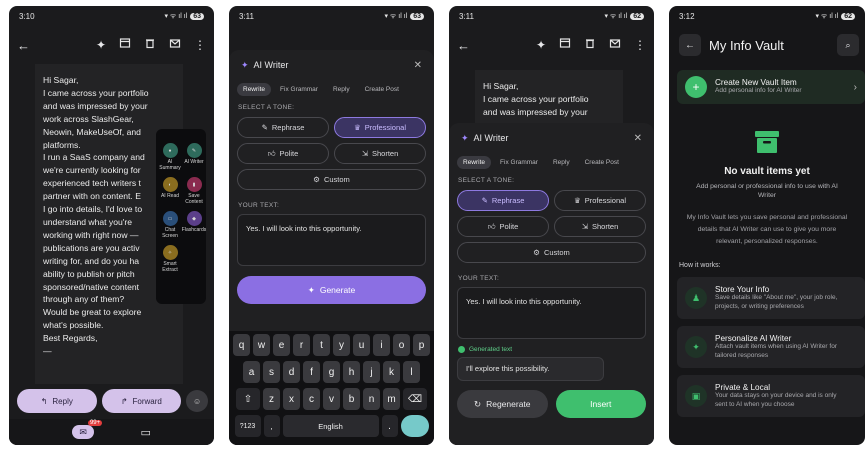 The height and width of the screenshot is (449, 865). What do you see at coordinates (251, 372) in the screenshot?
I see `key: a` at bounding box center [251, 372].